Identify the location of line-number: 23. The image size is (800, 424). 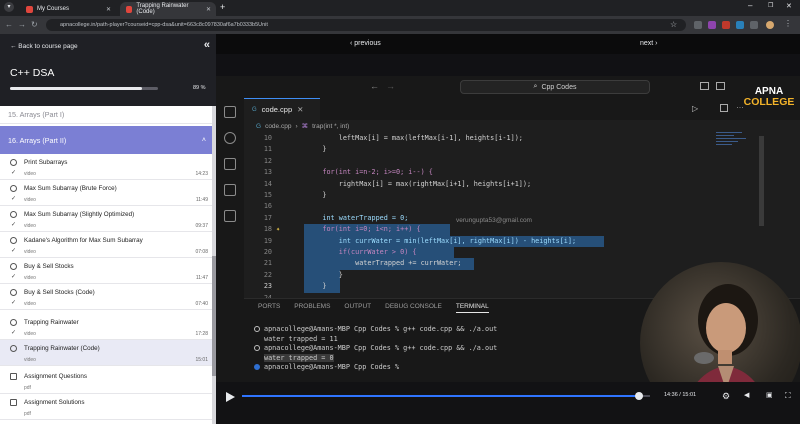
(267, 286).